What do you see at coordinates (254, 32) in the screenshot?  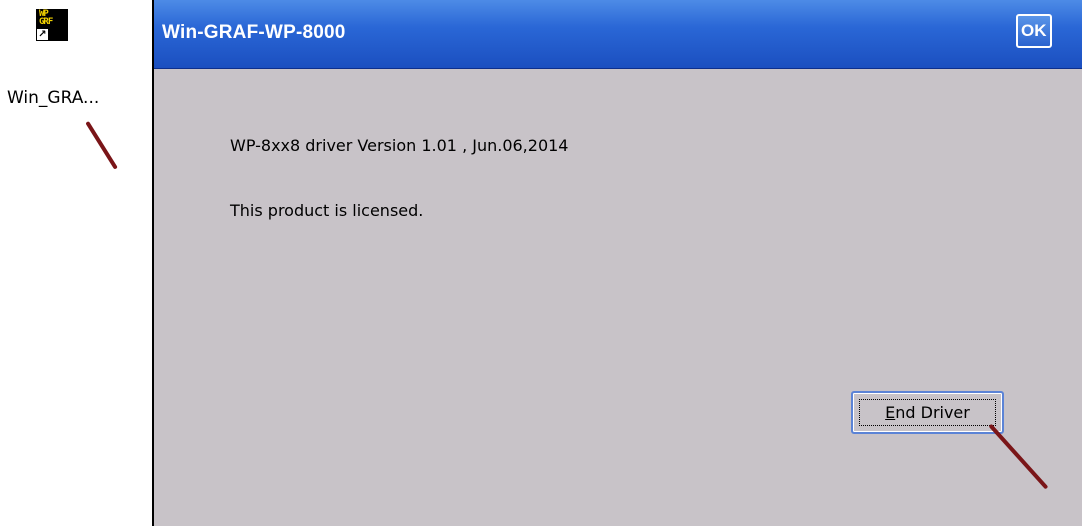 I see `window-title: Win-GRAF-WP-8000` at bounding box center [254, 32].